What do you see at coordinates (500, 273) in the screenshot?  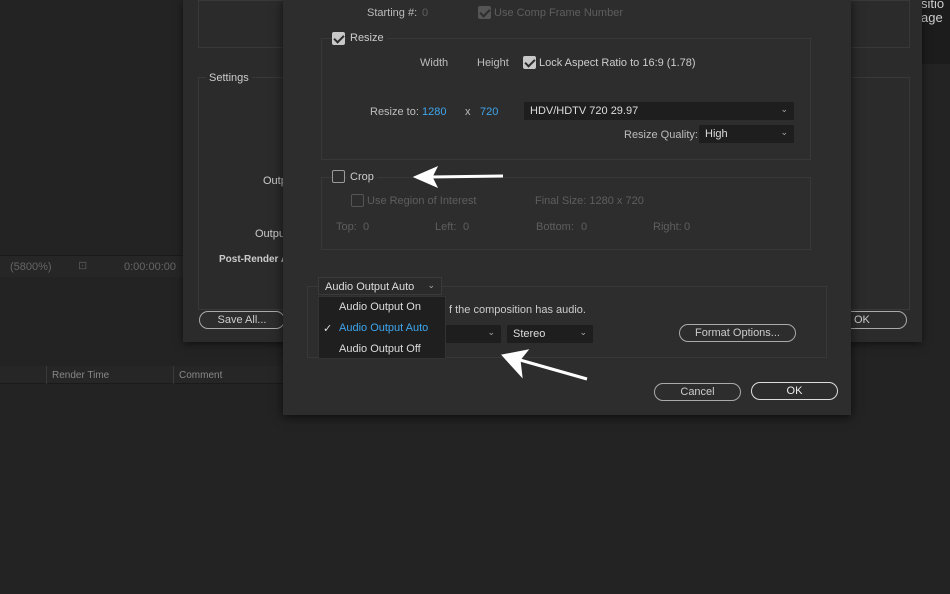 I see `annotation-arrows` at bounding box center [500, 273].